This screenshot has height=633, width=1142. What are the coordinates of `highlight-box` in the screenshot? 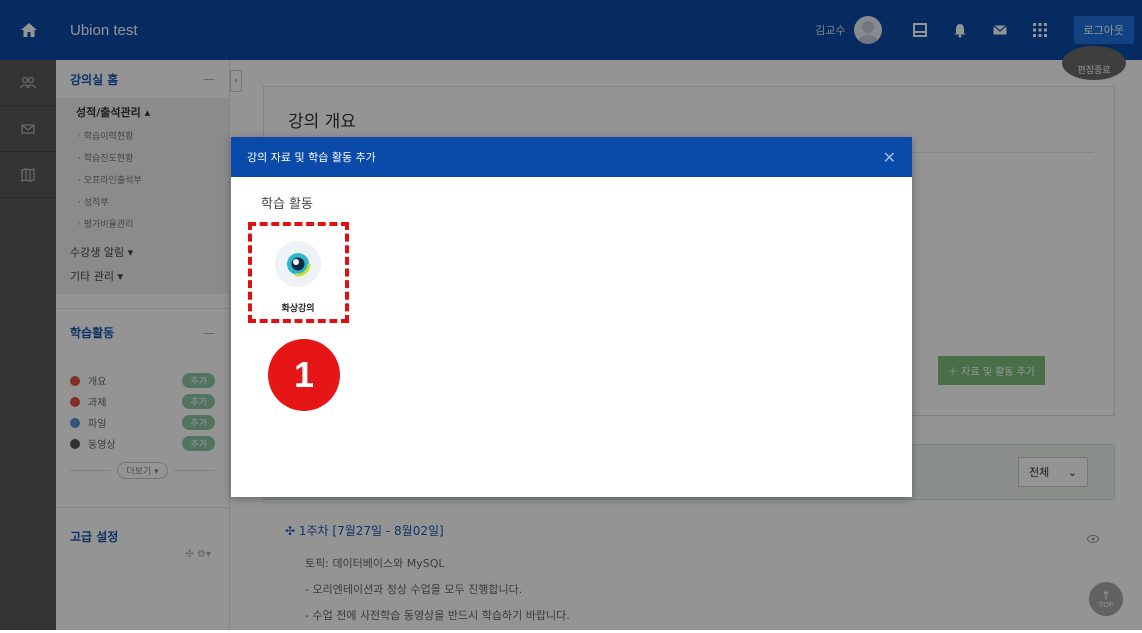 It's located at (298, 272).